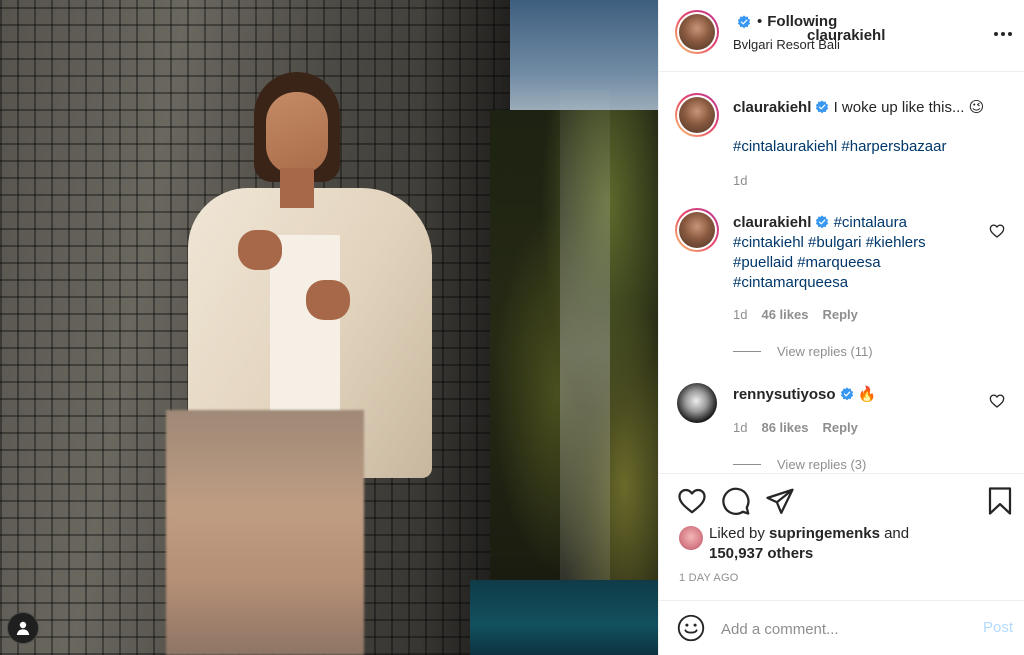 This screenshot has height=655, width=1024. I want to click on comment-hashtag: #cintamarqueesa, so click(790, 282).